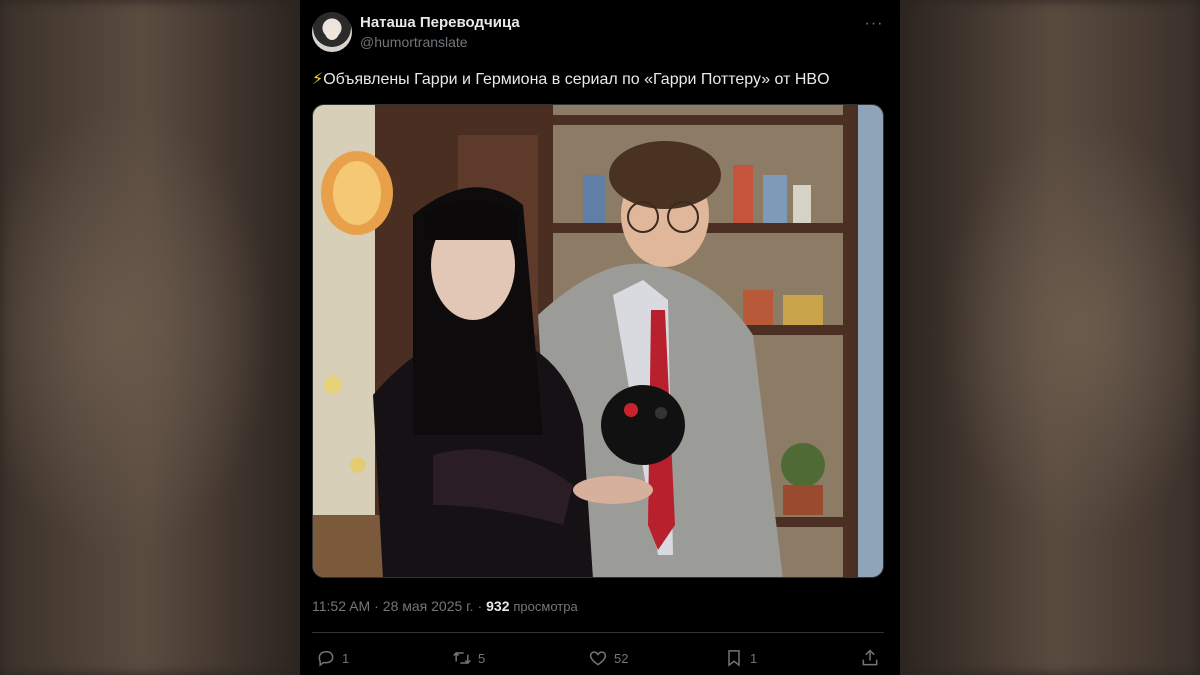 This screenshot has height=675, width=1200. I want to click on bookmark-icon, so click(734, 658).